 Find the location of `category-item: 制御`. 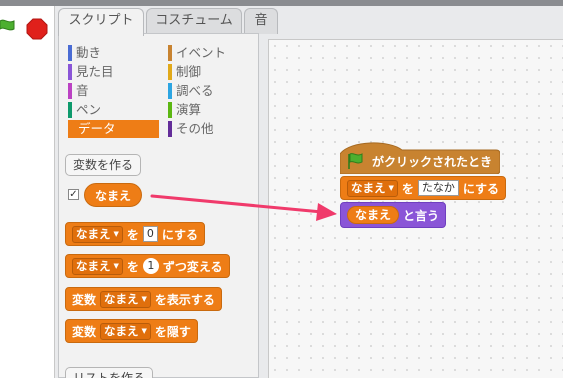

category-item: 制御 is located at coordinates (214, 72).